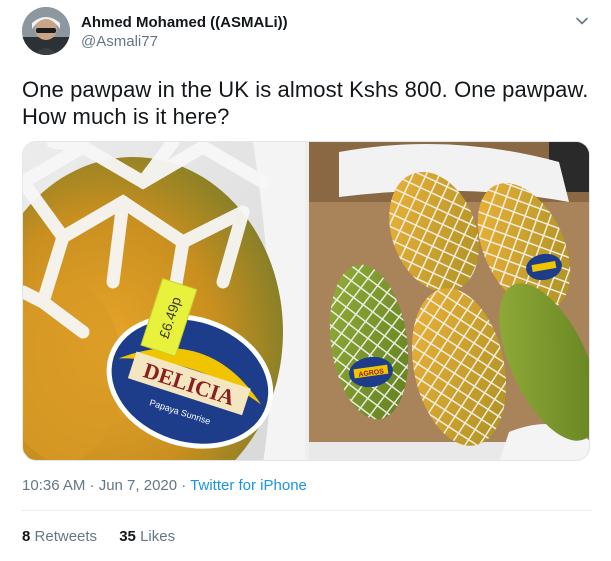  I want to click on retweets-count: 8, so click(26, 536).